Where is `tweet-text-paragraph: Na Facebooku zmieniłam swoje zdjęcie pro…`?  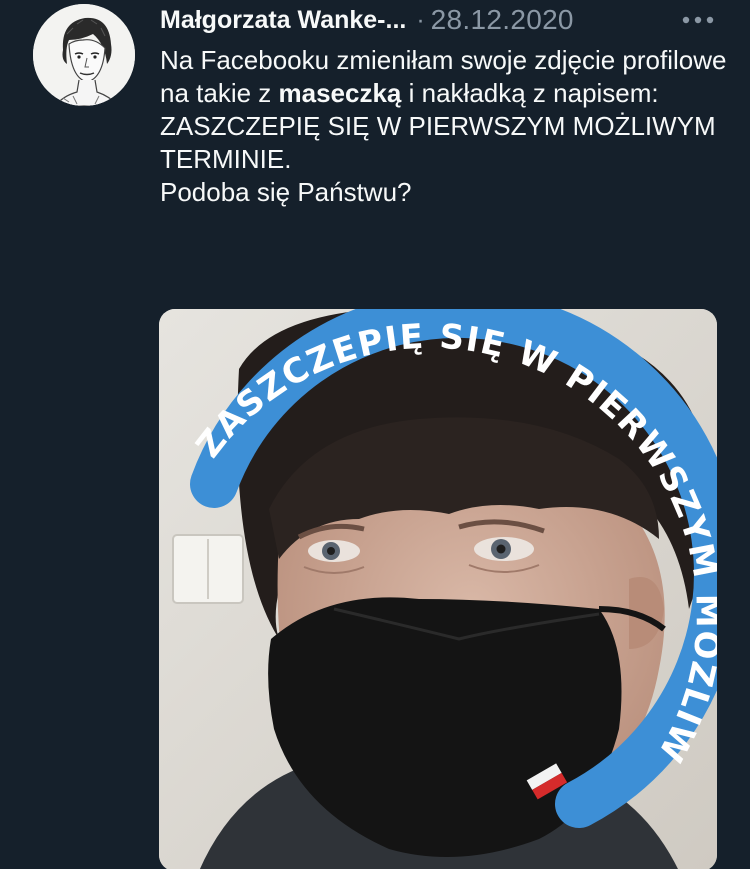 tweet-text-paragraph: Na Facebooku zmieniłam swoje zdjęcie pro… is located at coordinates (445, 110).